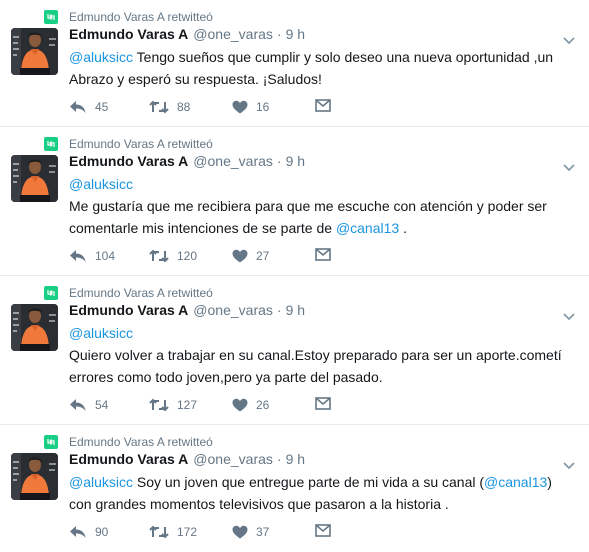 The image size is (589, 552). I want to click on like-count: 16, so click(263, 107).